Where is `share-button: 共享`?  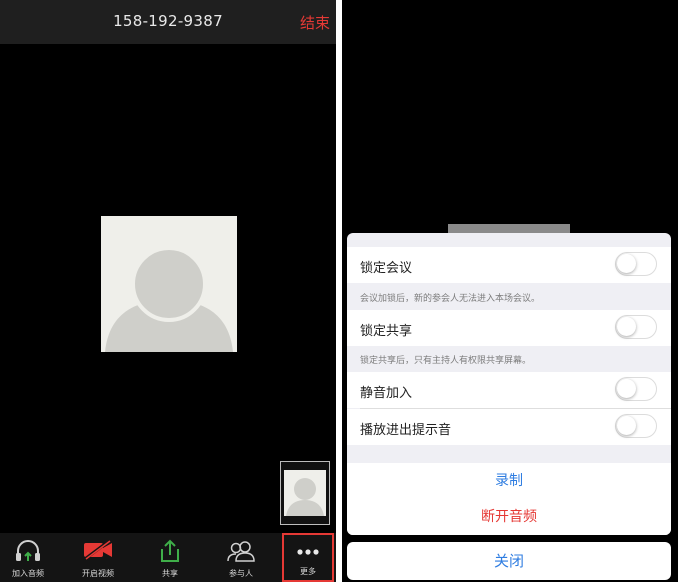 share-button: 共享 is located at coordinates (170, 557).